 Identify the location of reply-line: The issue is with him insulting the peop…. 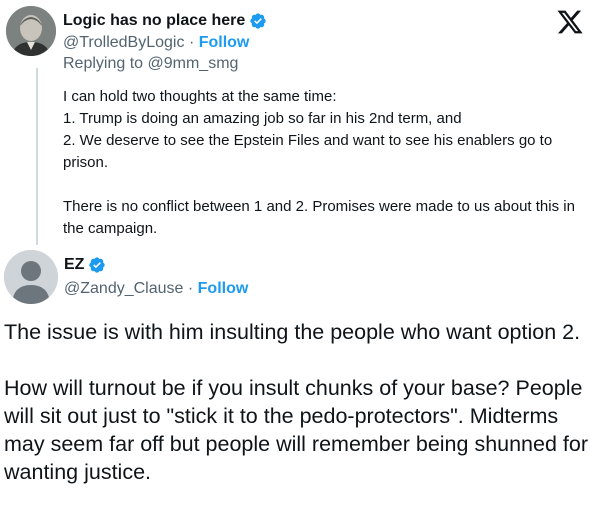
(292, 332).